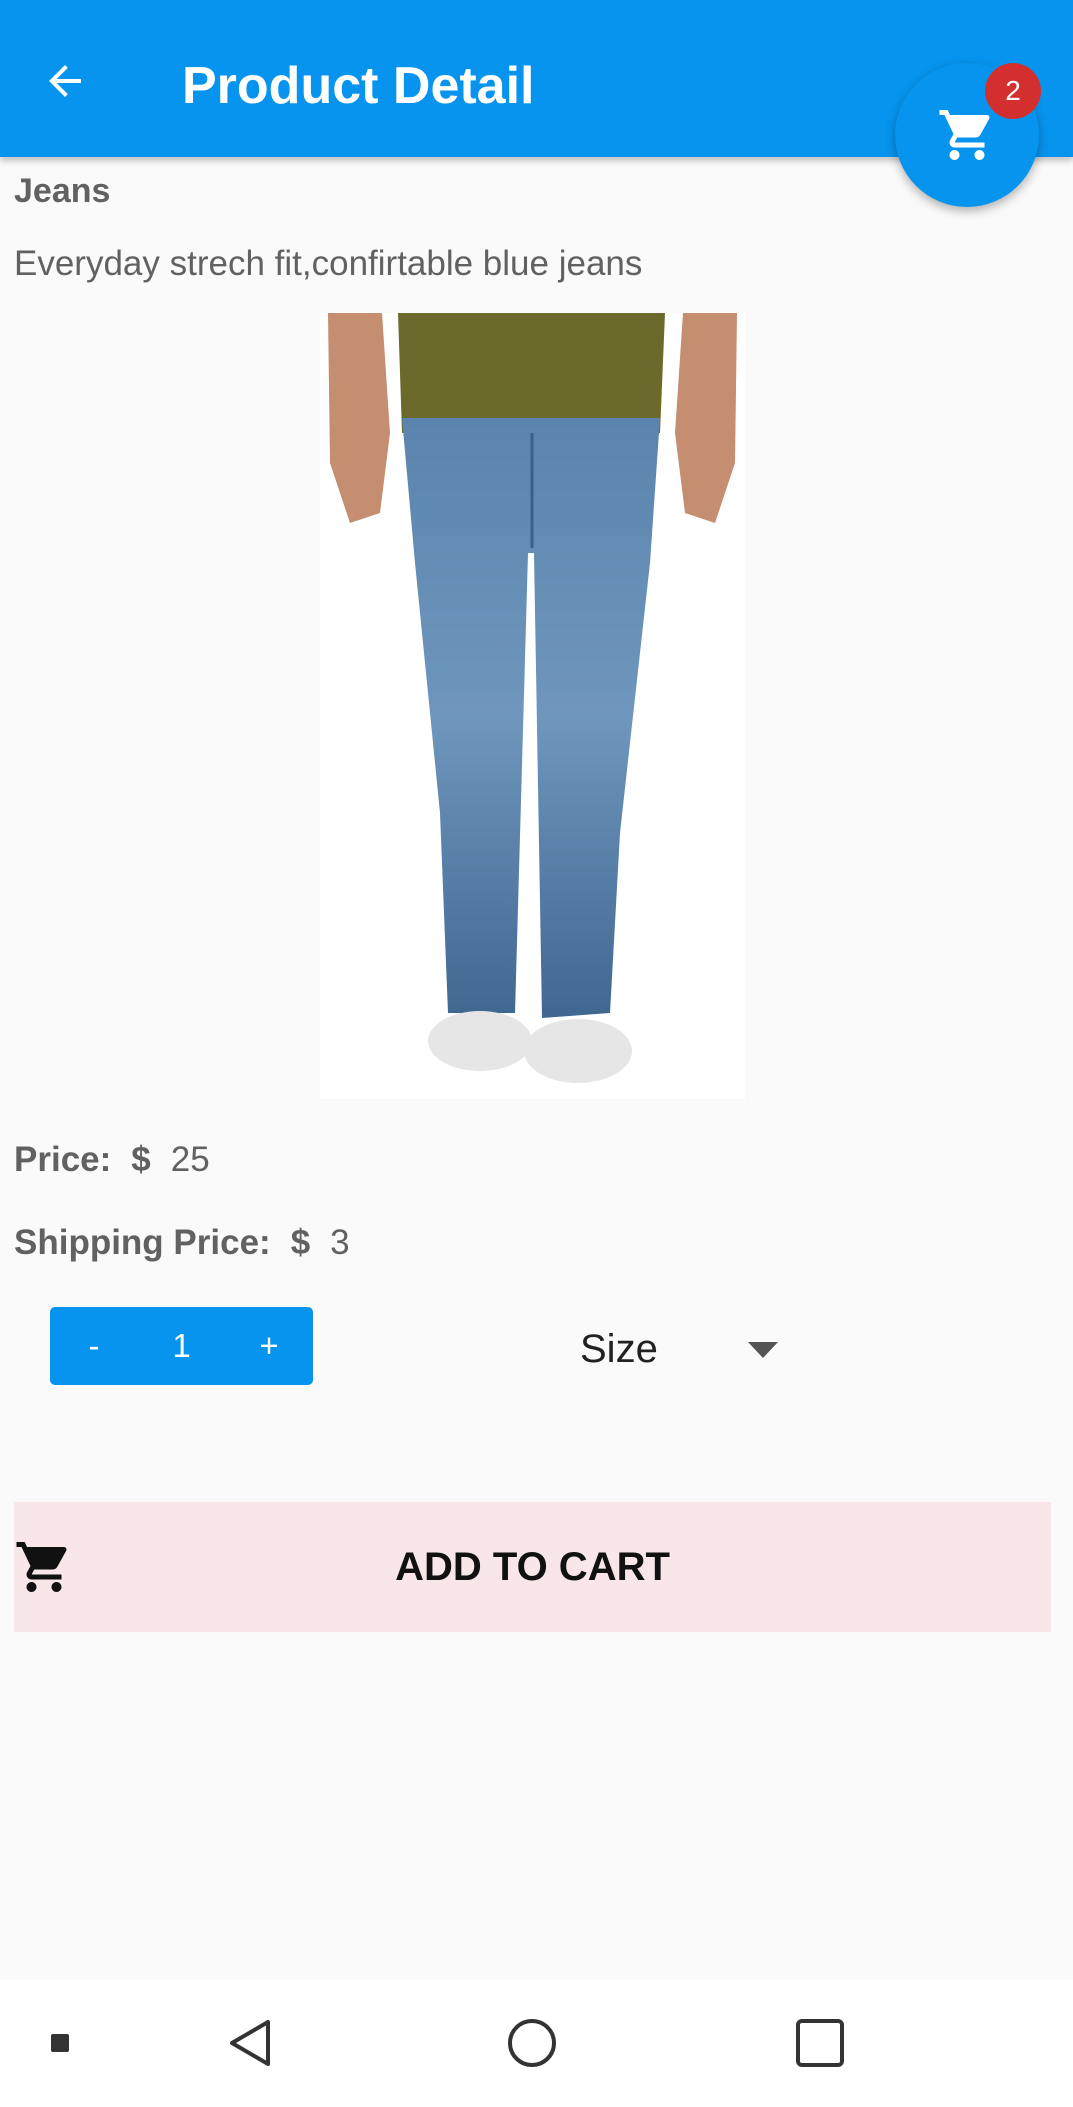 The image size is (1073, 2107). What do you see at coordinates (340, 1242) in the screenshot?
I see `shipping-price-value: 3` at bounding box center [340, 1242].